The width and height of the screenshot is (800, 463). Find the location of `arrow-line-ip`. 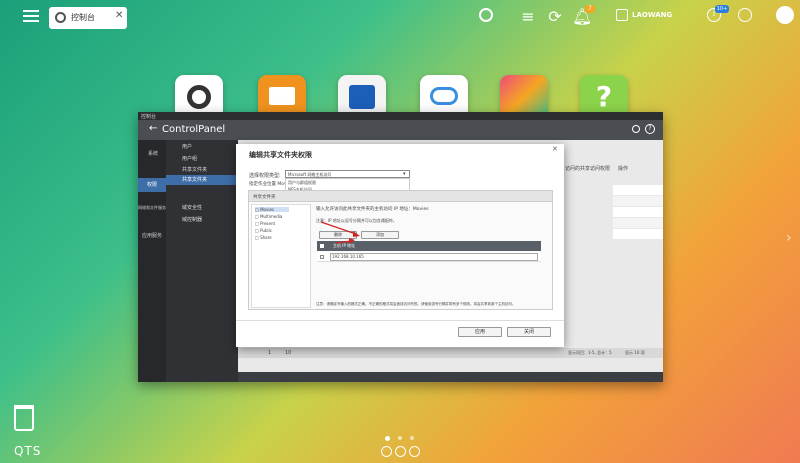

arrow-line-ip is located at coordinates (343, 242).